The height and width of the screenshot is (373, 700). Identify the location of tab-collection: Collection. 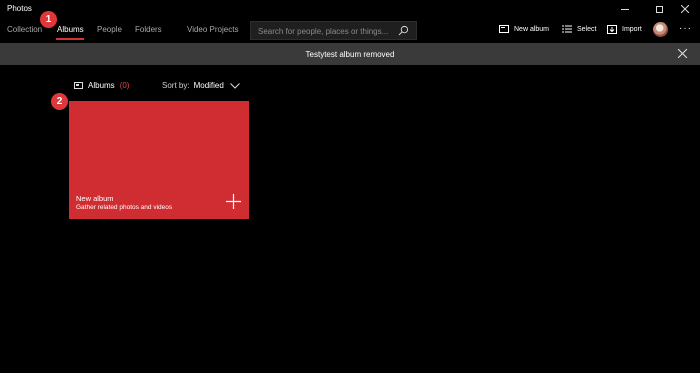
(24, 29).